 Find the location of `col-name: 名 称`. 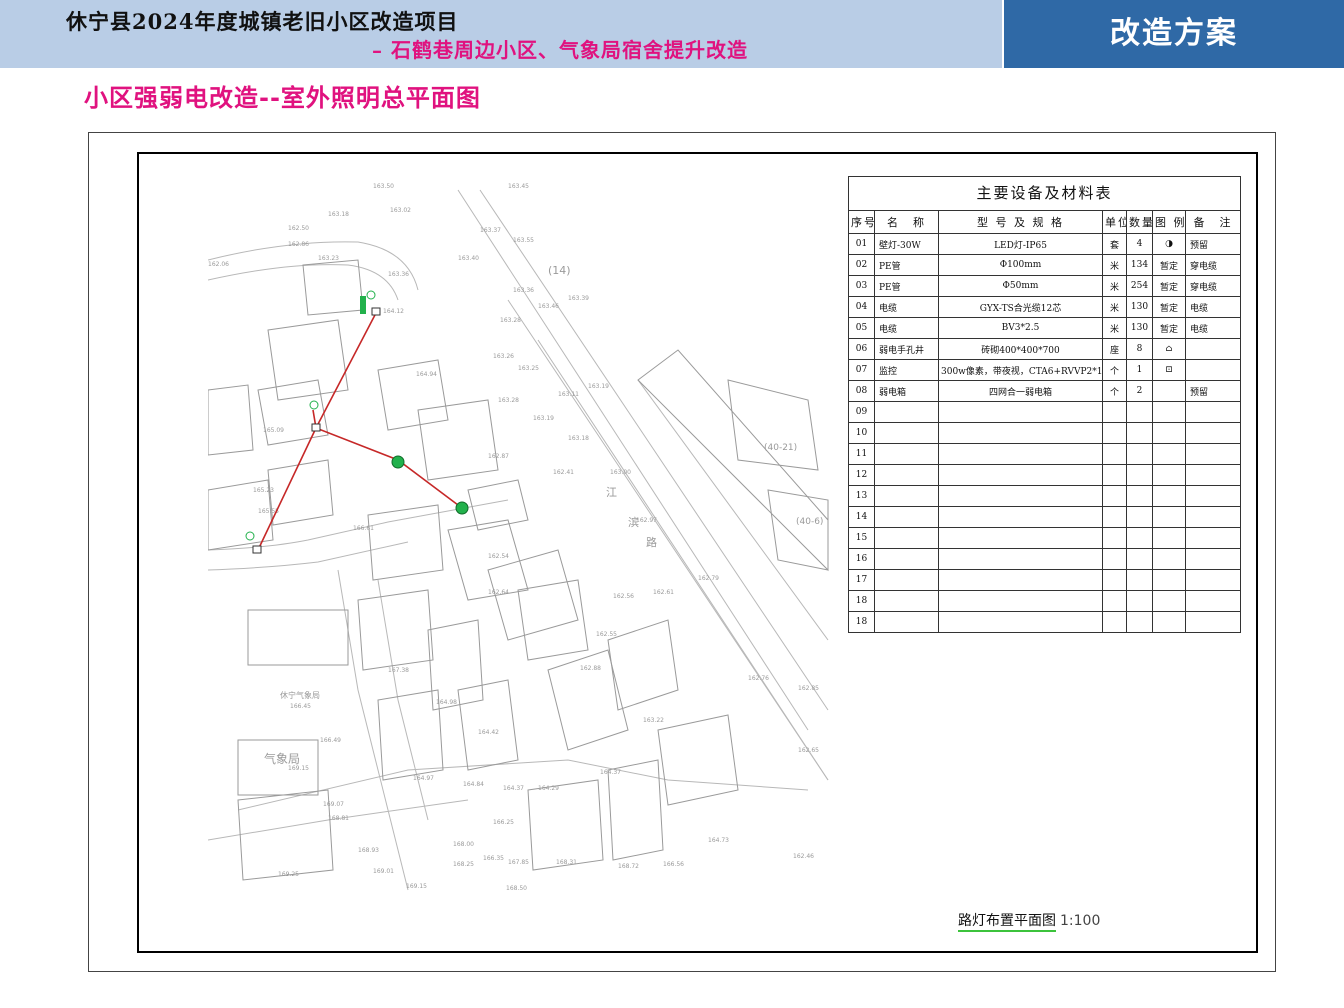

col-name: 名 称 is located at coordinates (906, 222).